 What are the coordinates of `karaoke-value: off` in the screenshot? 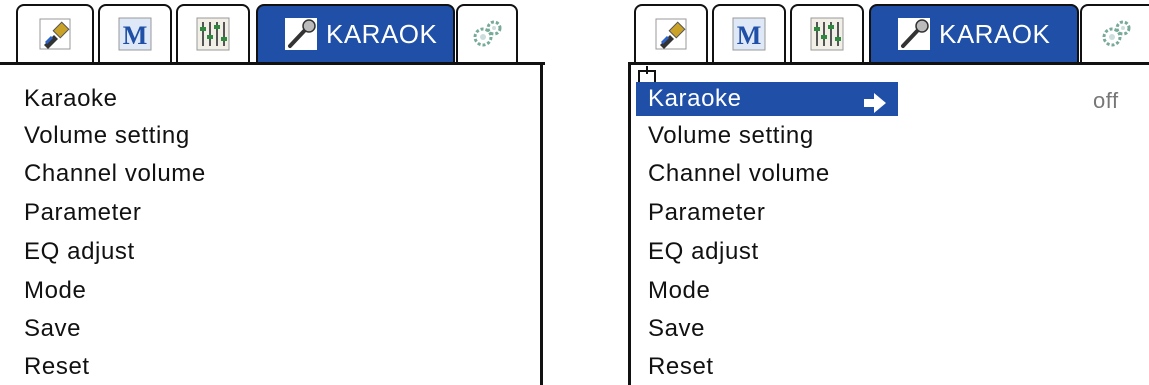 It's located at (1106, 100).